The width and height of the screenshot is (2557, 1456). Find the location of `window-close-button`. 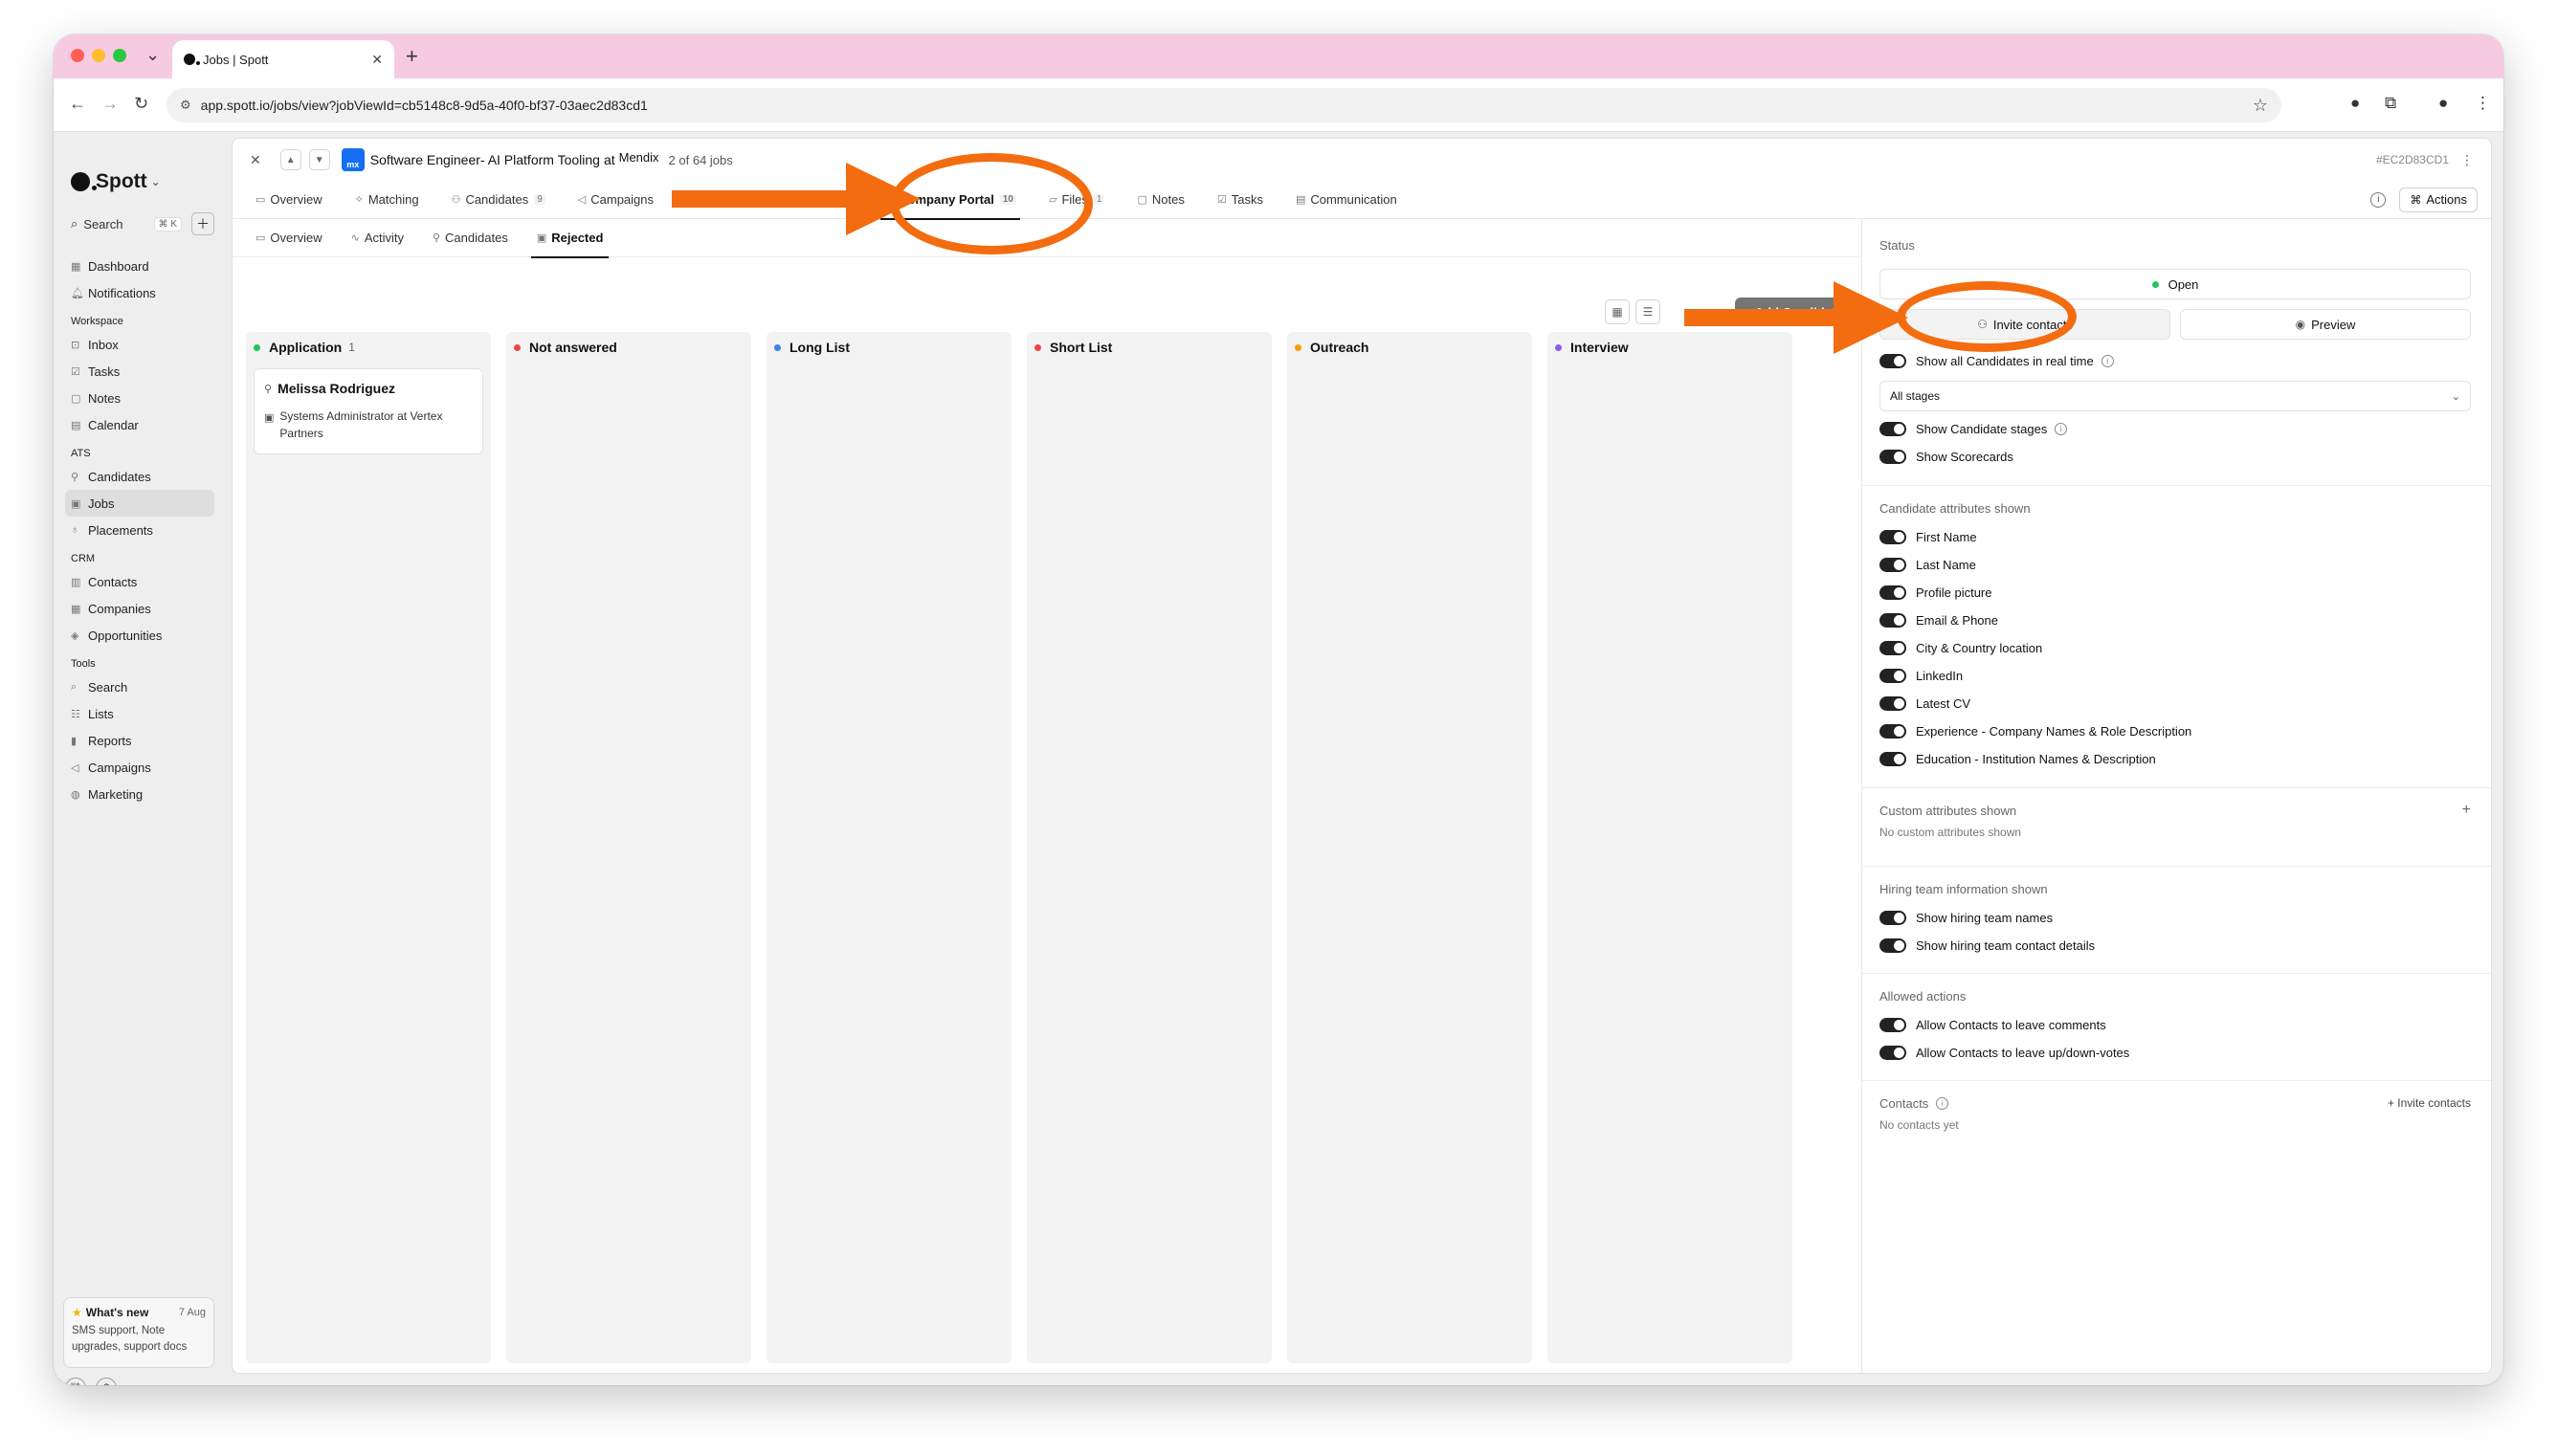

window-close-button is located at coordinates (77, 56).